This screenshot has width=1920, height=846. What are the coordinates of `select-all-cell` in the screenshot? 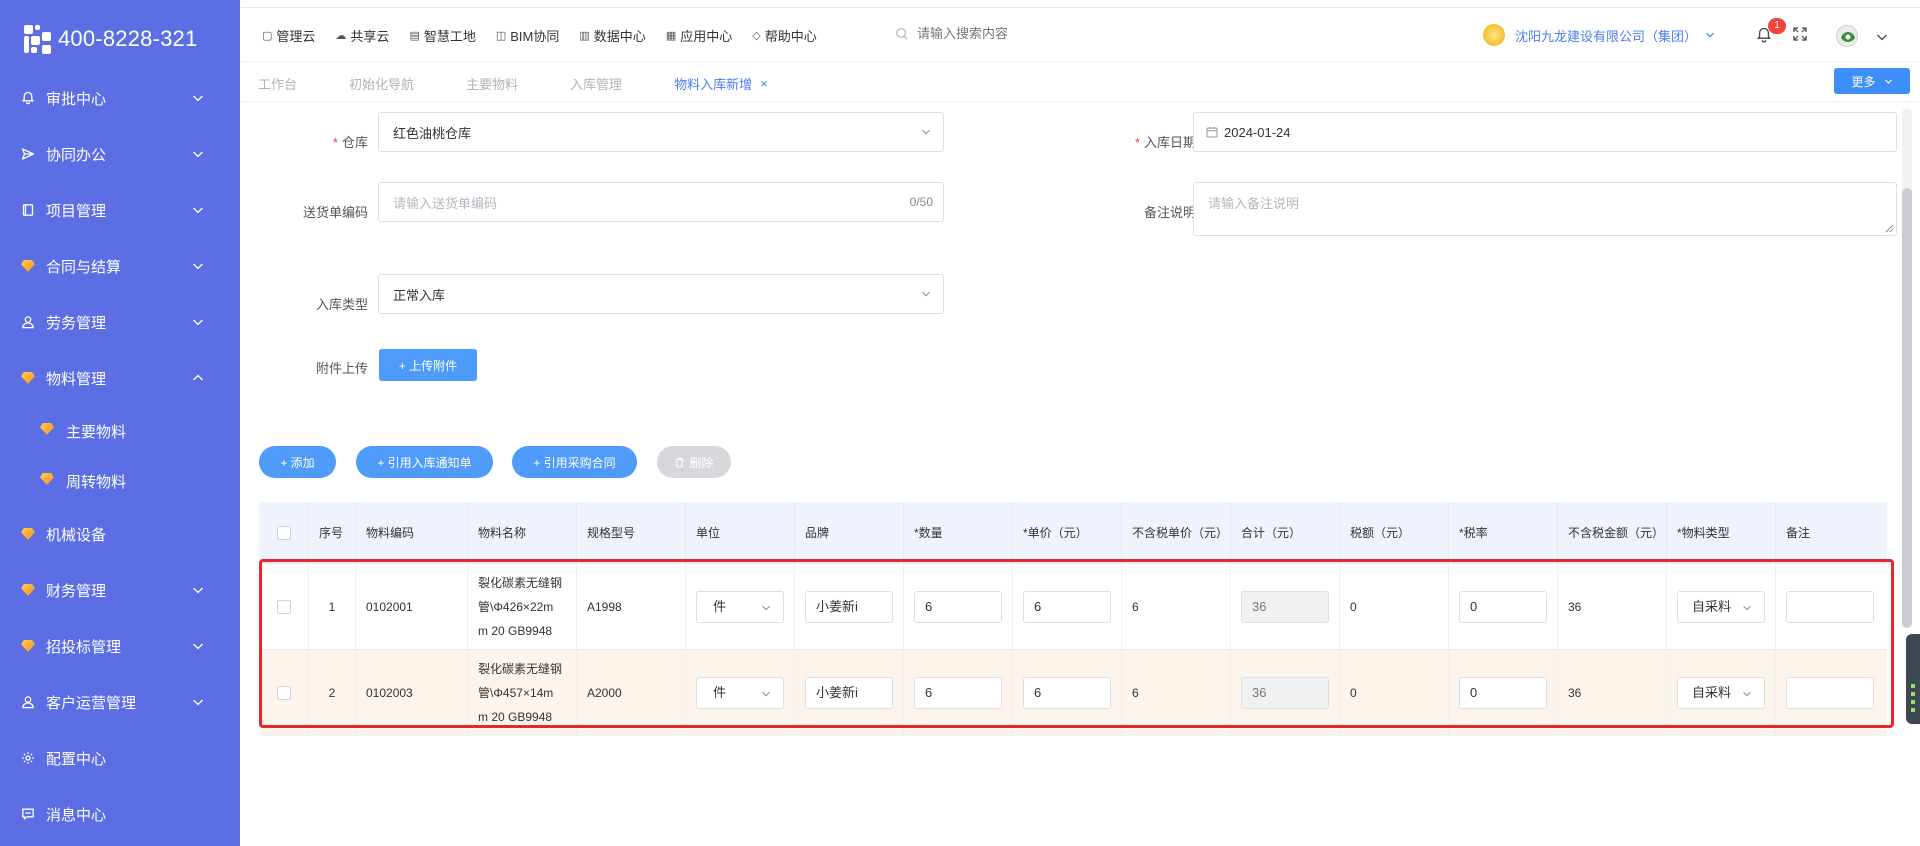 It's located at (284, 532).